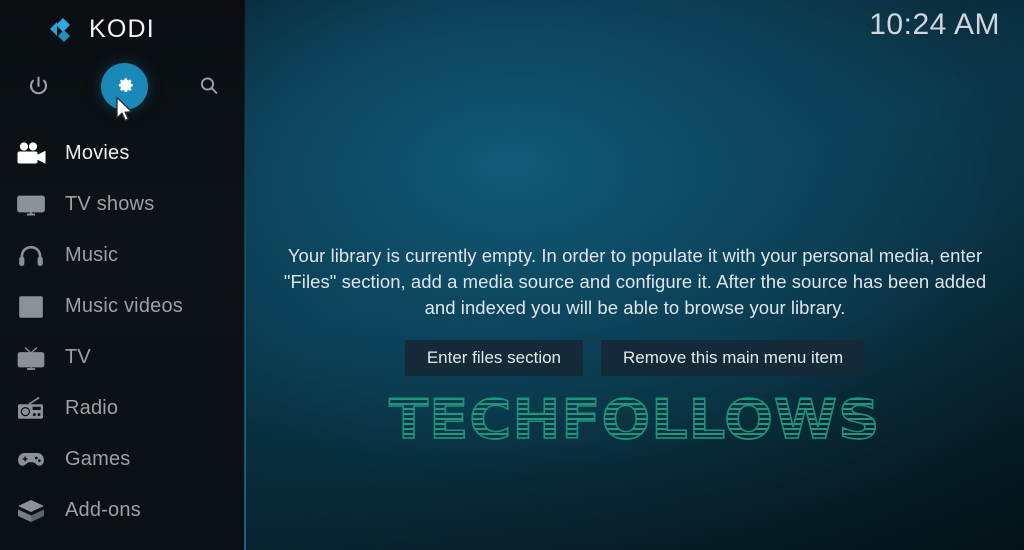 The height and width of the screenshot is (550, 1024). I want to click on sidebar-item-label: Movies, so click(97, 153).